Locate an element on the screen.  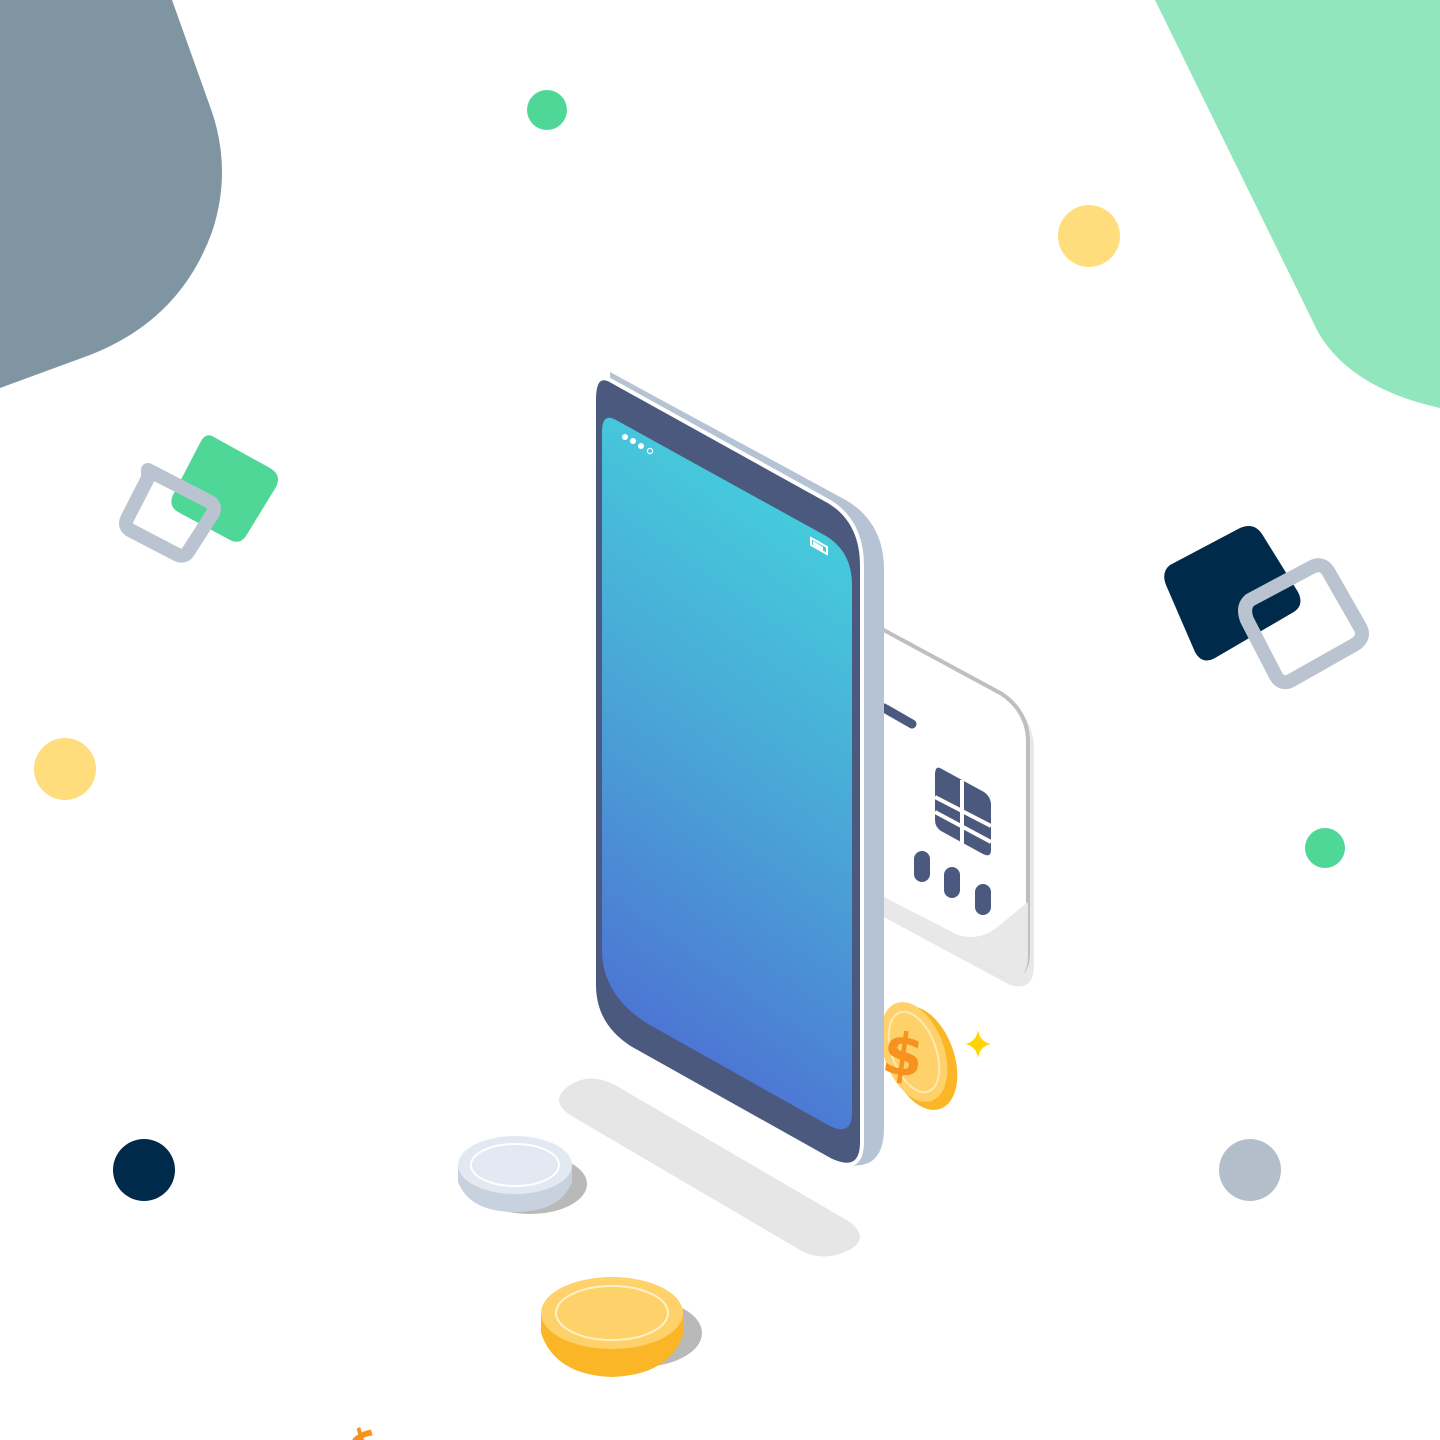
green-dot-top is located at coordinates (547, 110).